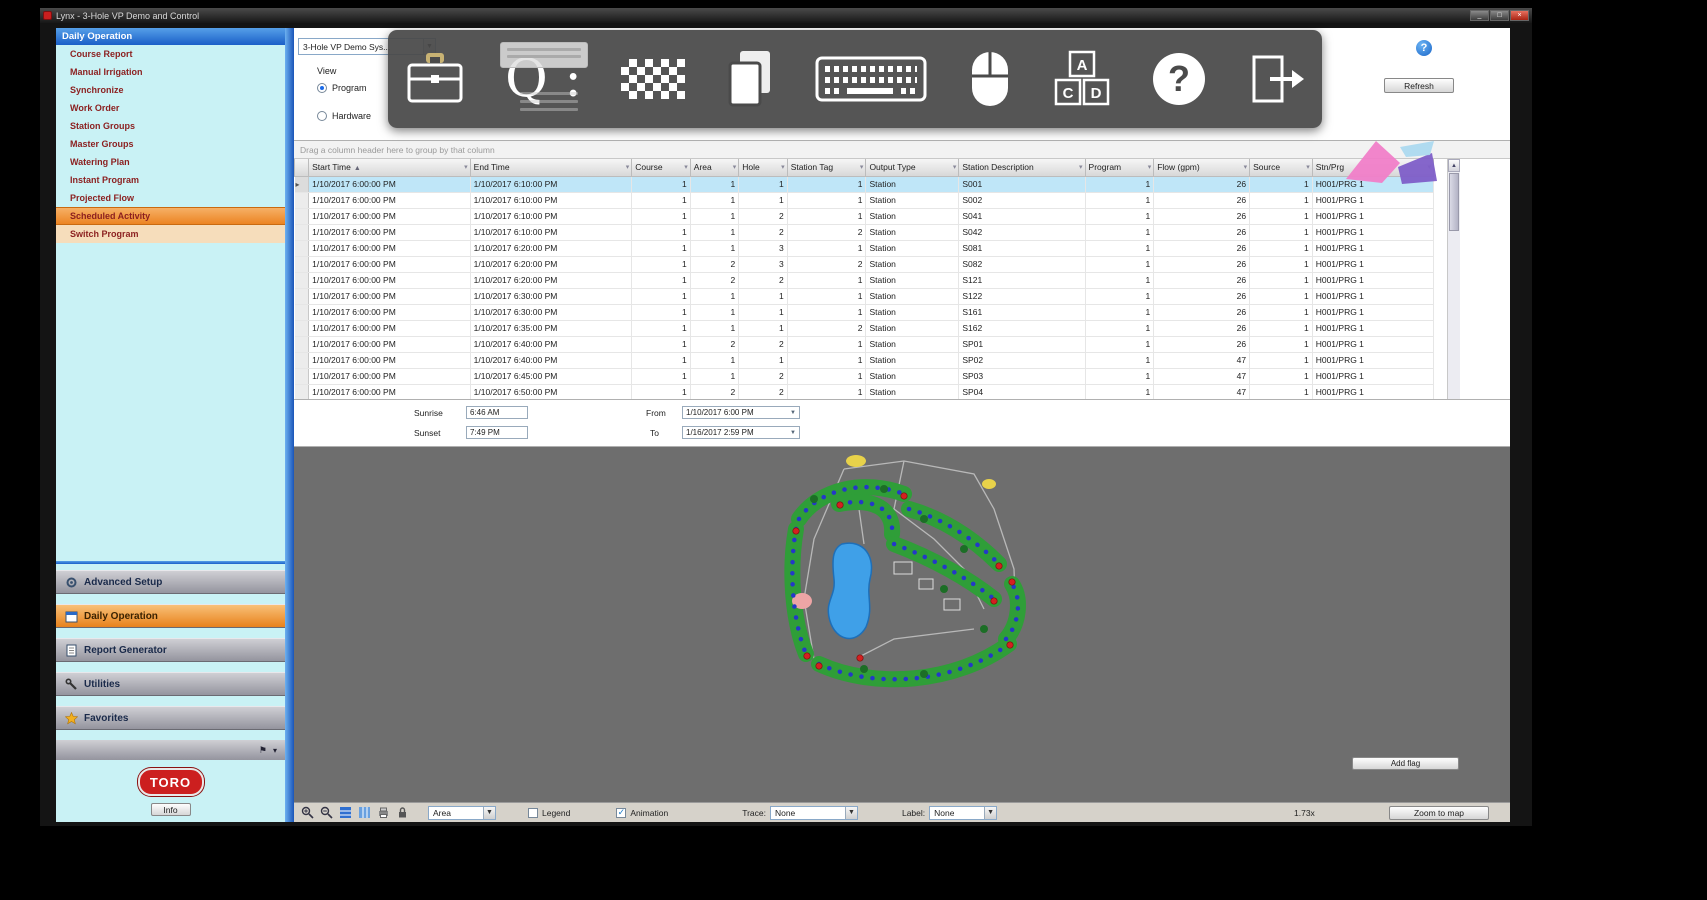 Image resolution: width=1707 pixels, height=900 pixels. Describe the element at coordinates (549, 812) in the screenshot. I see `legend-checkbox: Legend` at that location.